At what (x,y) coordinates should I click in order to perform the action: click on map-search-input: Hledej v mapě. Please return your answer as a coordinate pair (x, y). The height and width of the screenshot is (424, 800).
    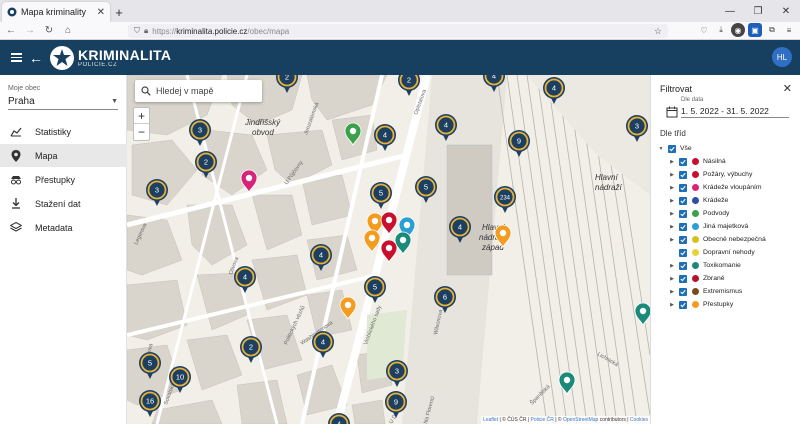
    Looking at the image, I should click on (198, 91).